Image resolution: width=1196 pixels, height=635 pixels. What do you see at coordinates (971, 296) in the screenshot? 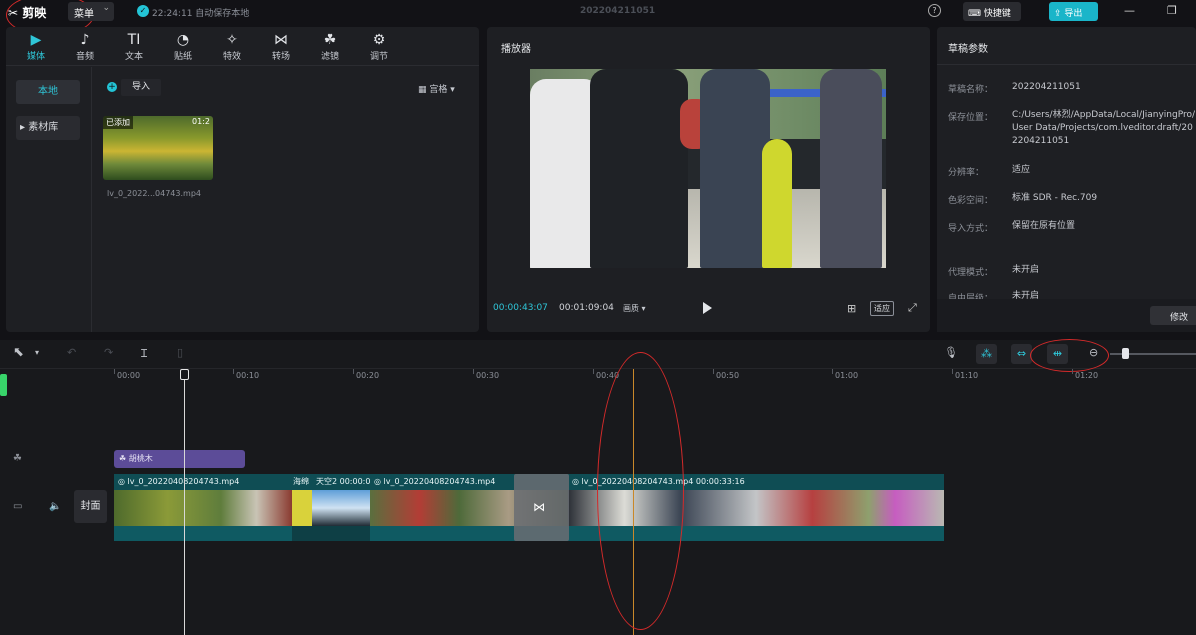
I see `param-label: 自由层级：` at bounding box center [971, 296].